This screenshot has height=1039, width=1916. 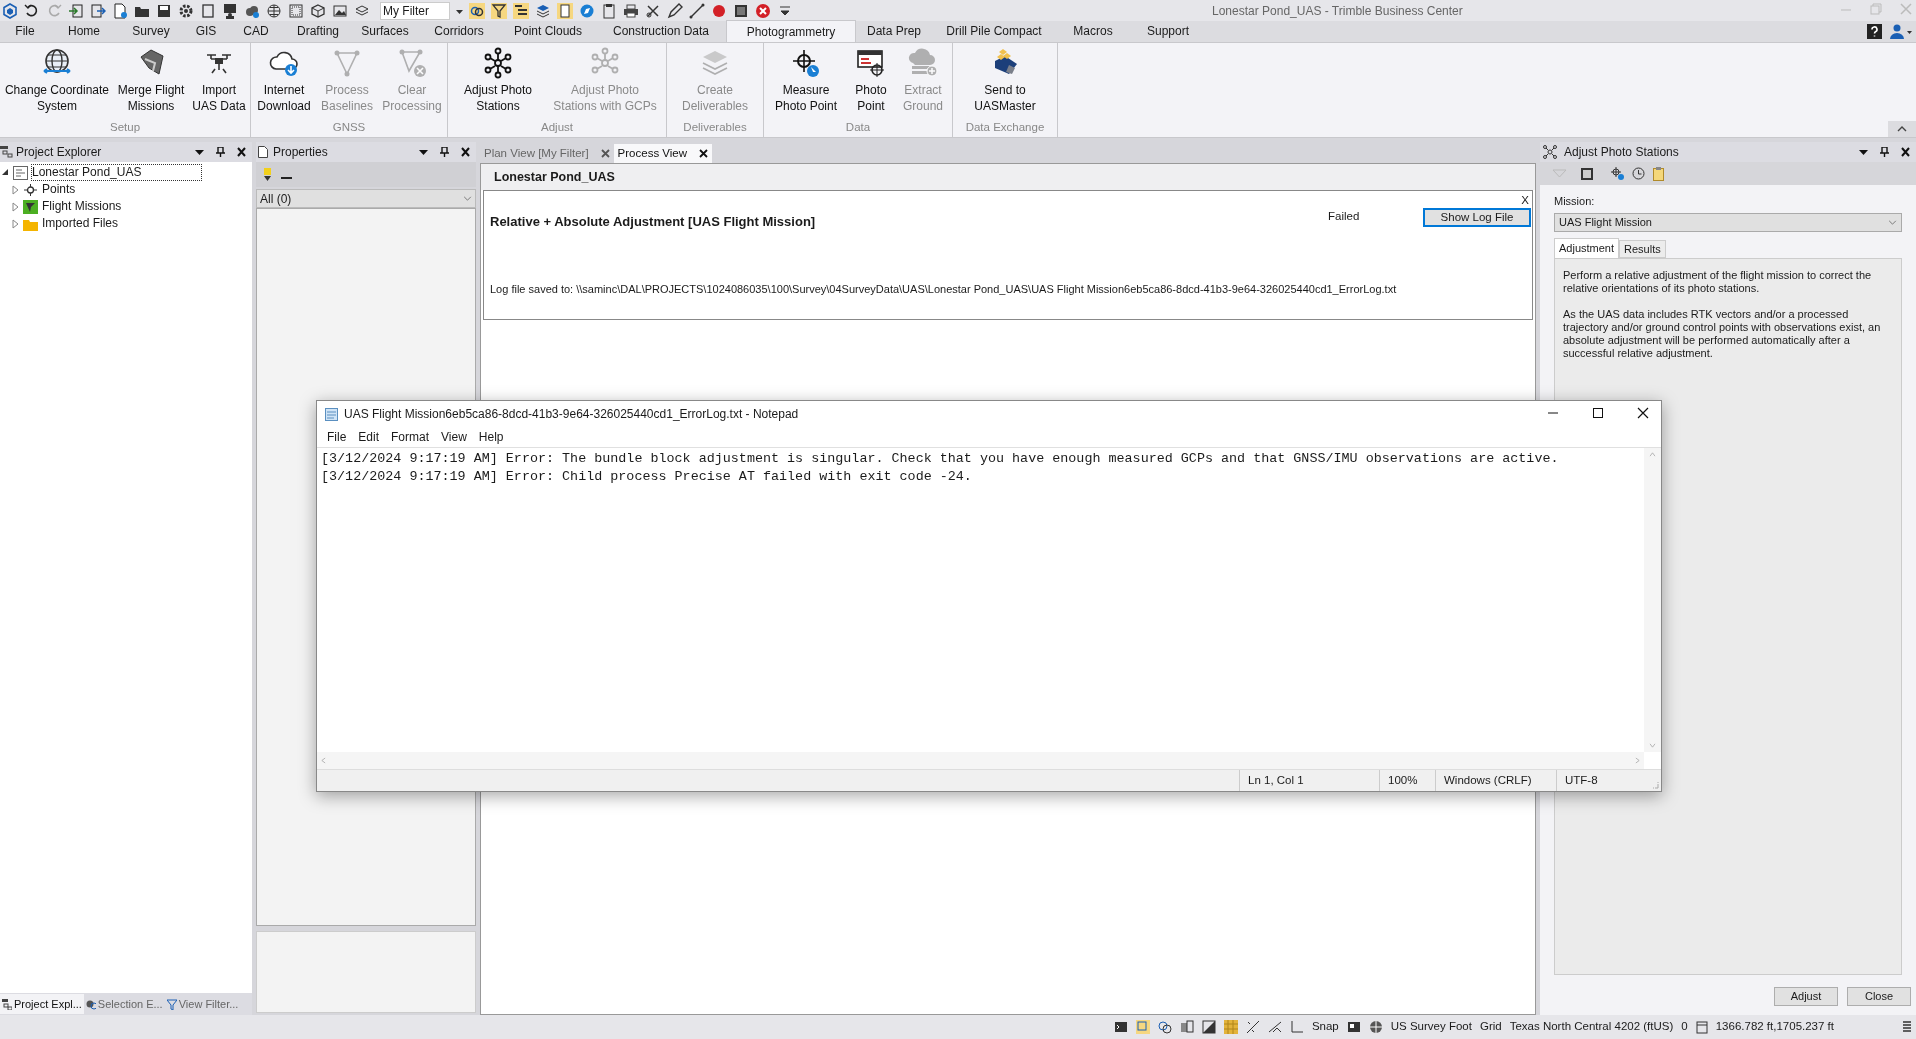 I want to click on document-tab: Plan View [My Filter], so click(x=547, y=153).